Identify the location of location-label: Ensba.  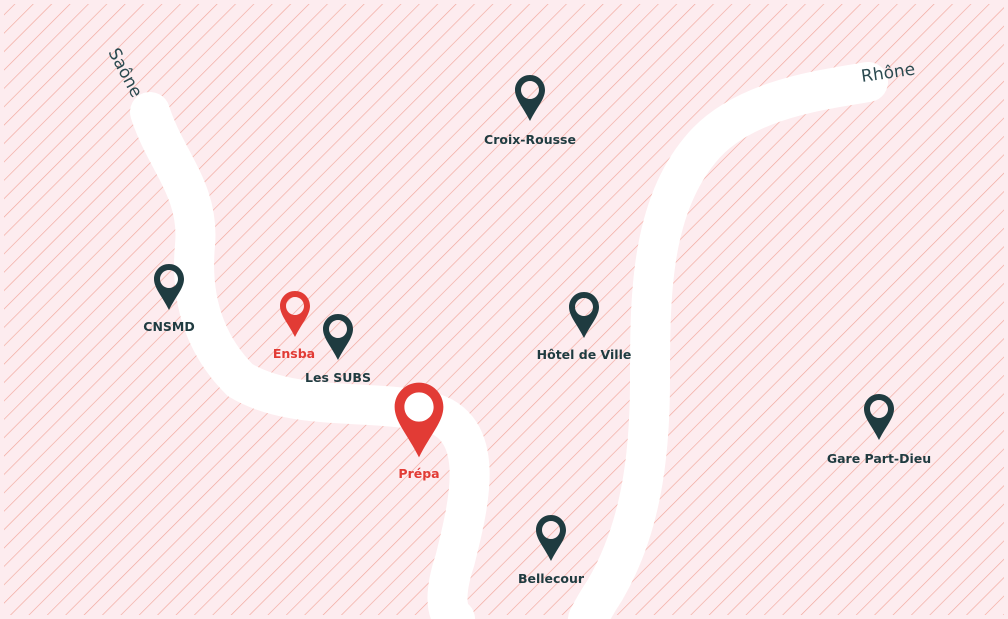
(294, 353).